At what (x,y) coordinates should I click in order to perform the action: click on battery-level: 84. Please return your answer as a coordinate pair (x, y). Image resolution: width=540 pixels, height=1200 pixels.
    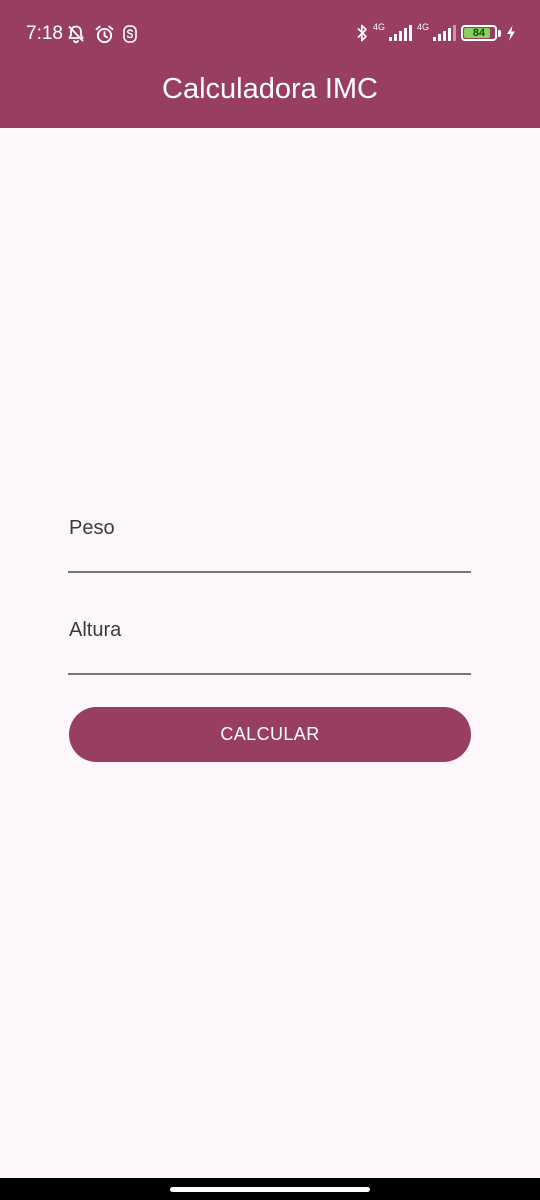
    Looking at the image, I should click on (479, 33).